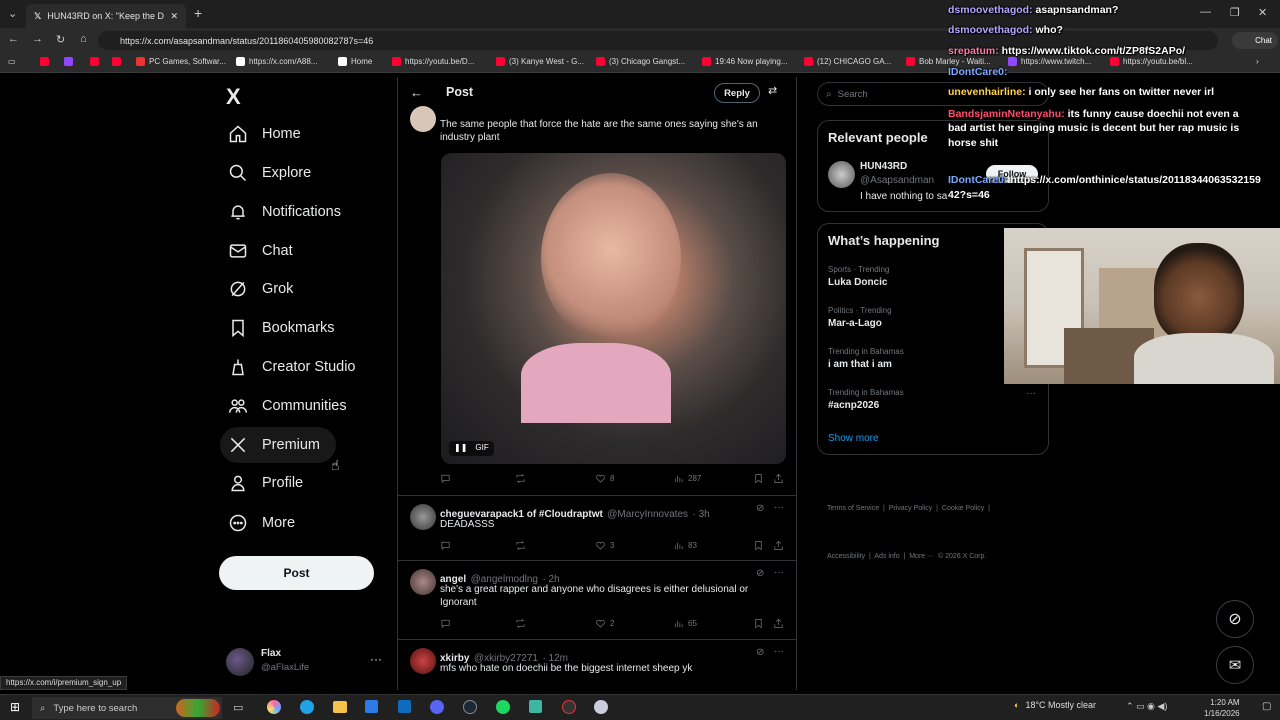  I want to click on grok-float-button: ⊘, so click(1235, 619).